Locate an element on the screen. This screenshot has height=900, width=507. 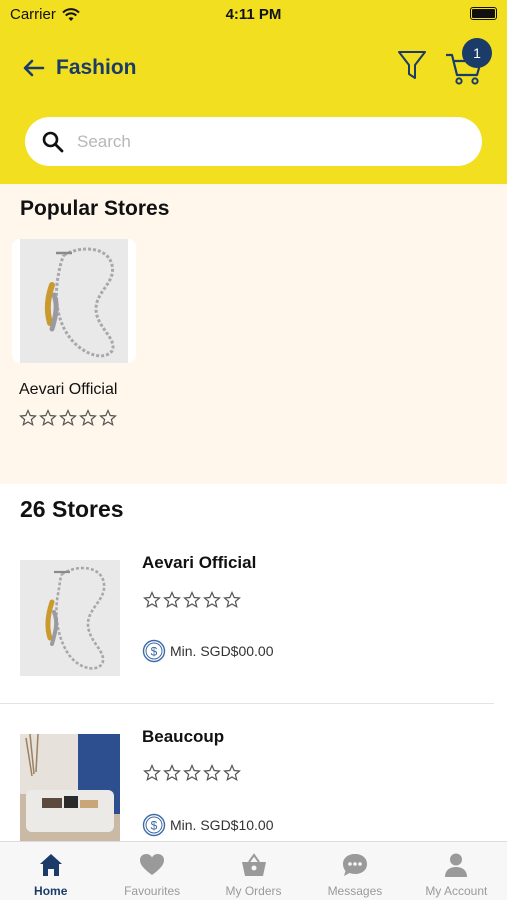
popular-store-name: Aevari Official is located at coordinates (68, 390).